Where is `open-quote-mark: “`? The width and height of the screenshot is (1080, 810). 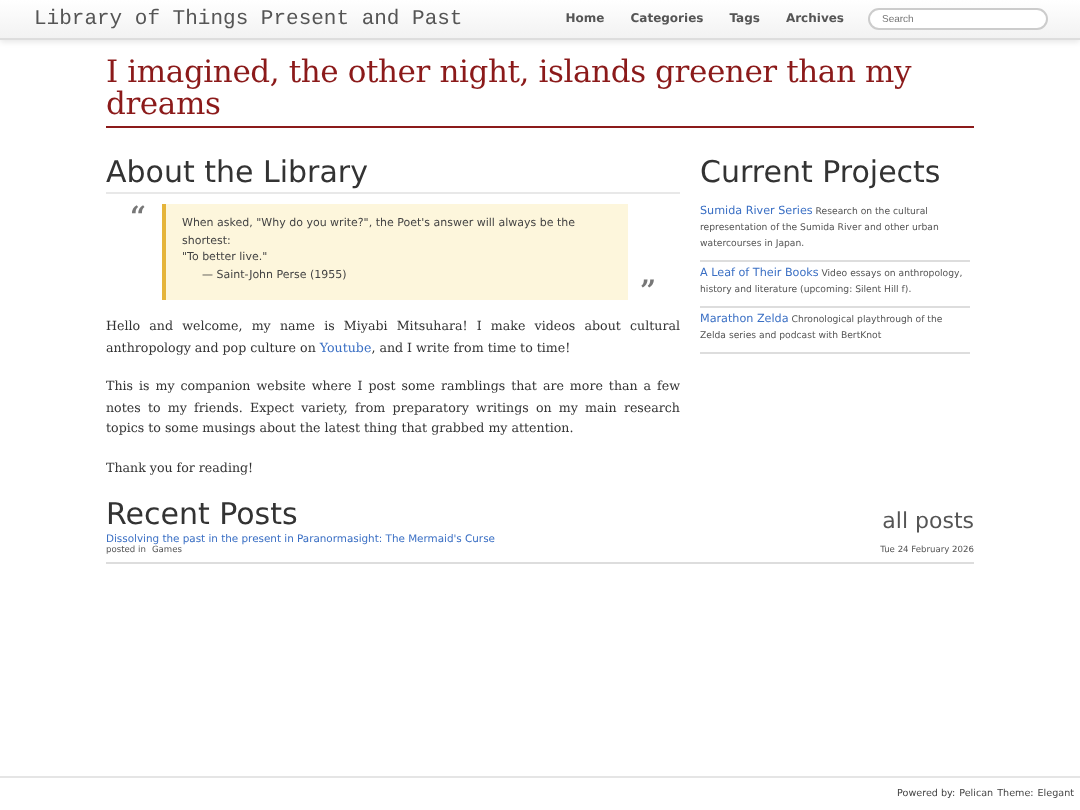
open-quote-mark: “ is located at coordinates (139, 218).